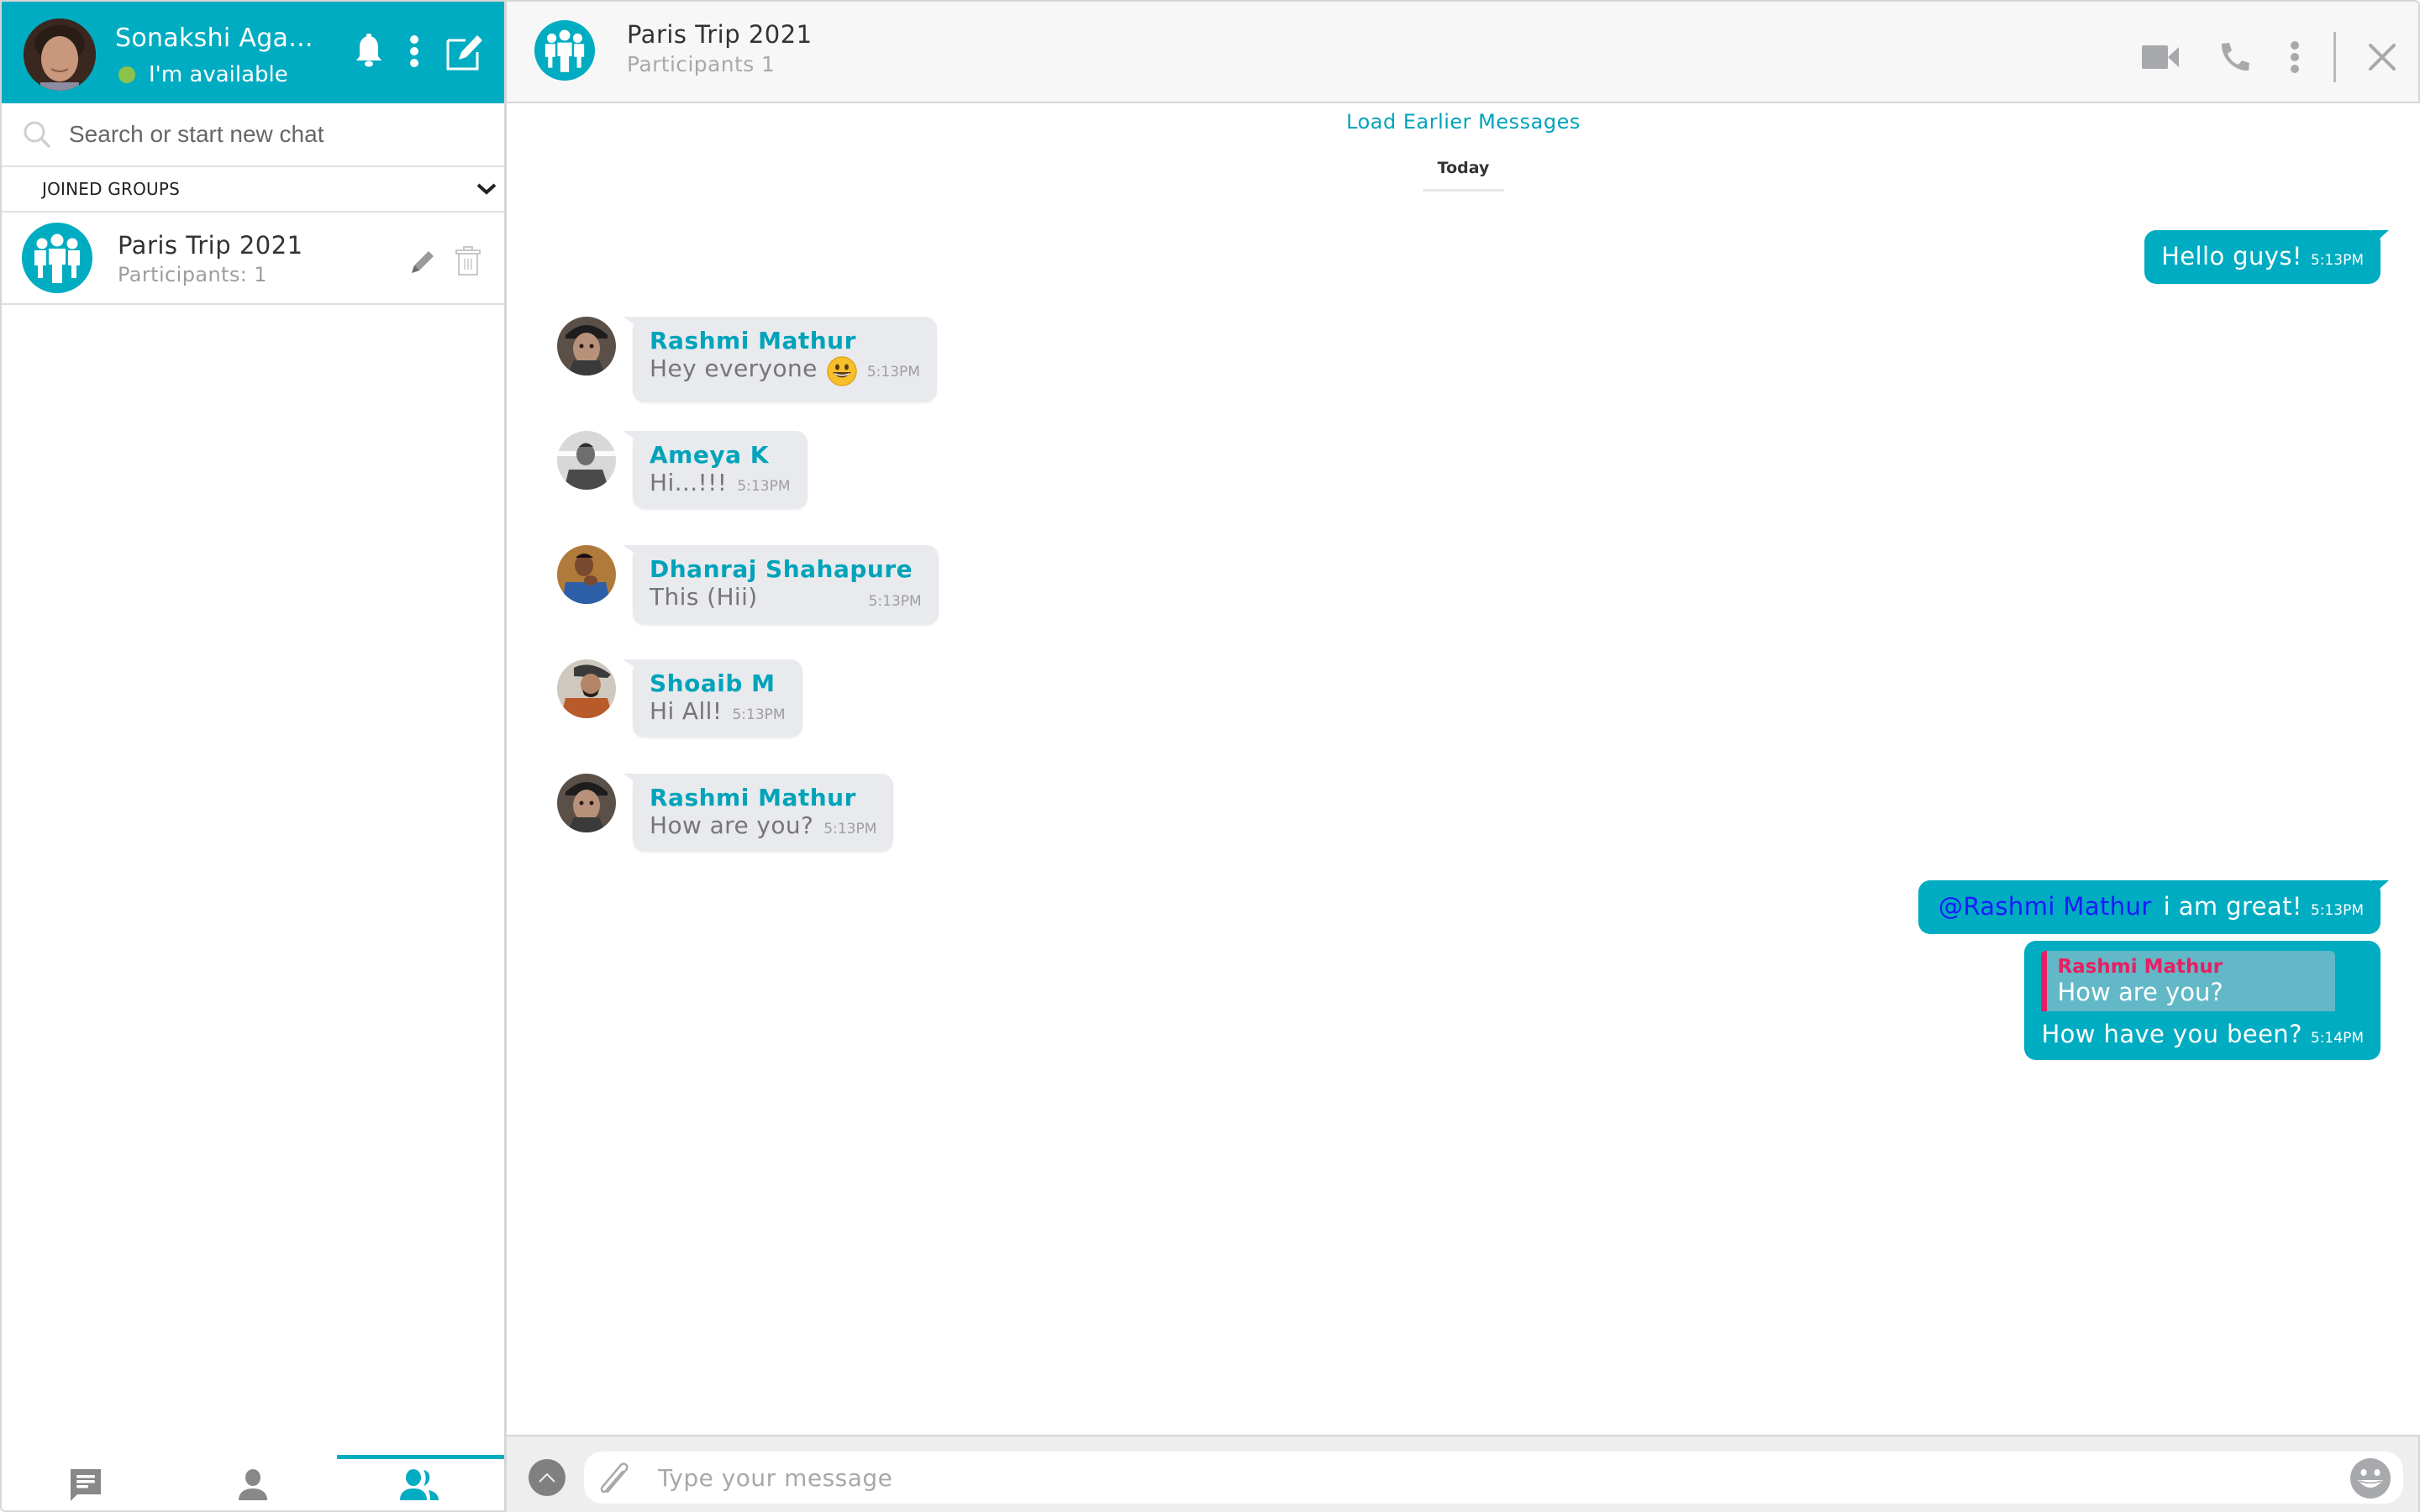  Describe the element at coordinates (2382, 57) in the screenshot. I see `close-icon` at that location.